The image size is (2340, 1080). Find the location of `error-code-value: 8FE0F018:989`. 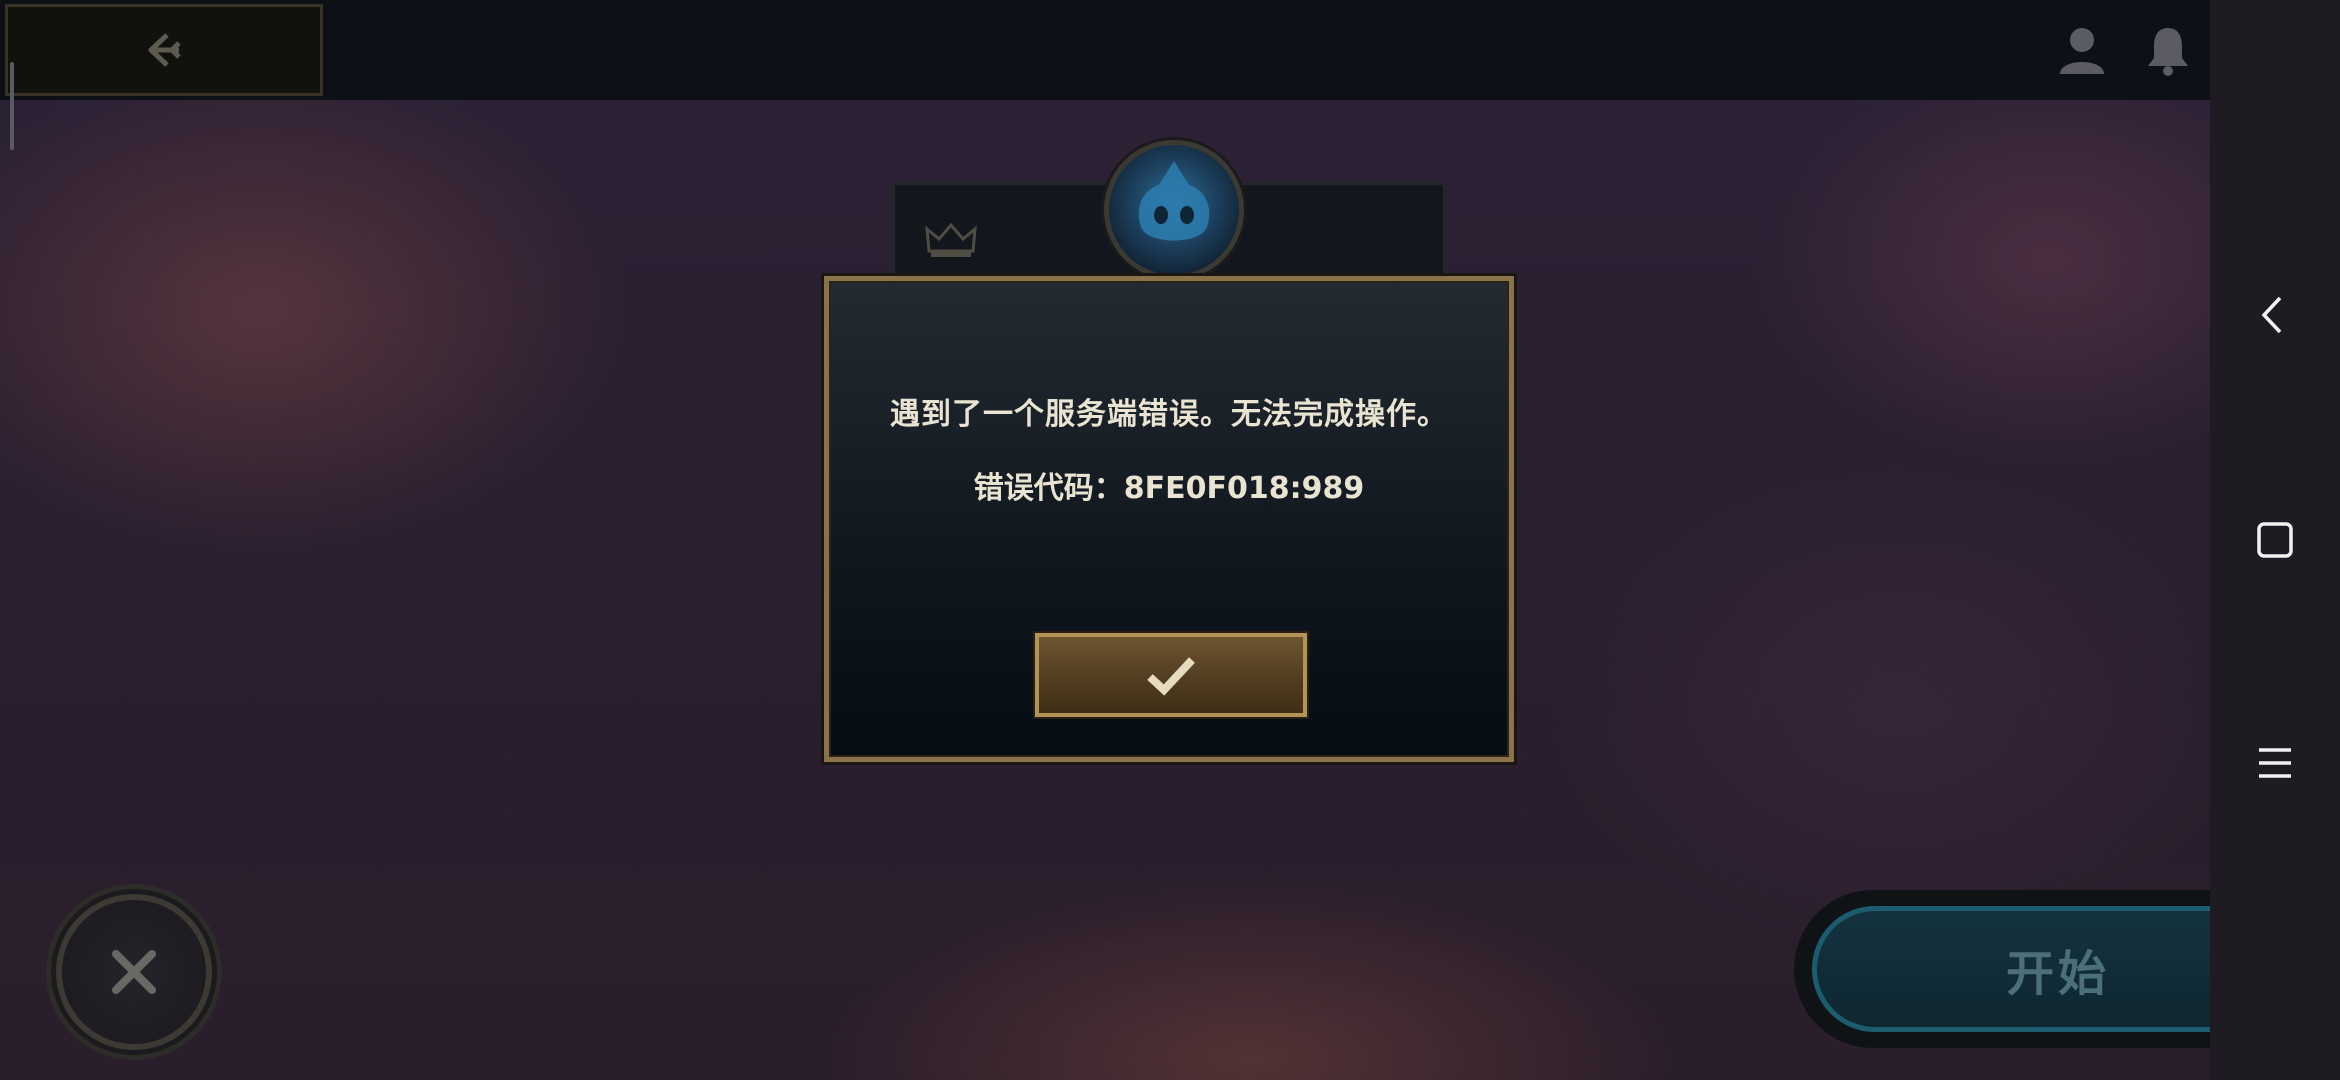

error-code-value: 8FE0F018:989 is located at coordinates (1244, 488).